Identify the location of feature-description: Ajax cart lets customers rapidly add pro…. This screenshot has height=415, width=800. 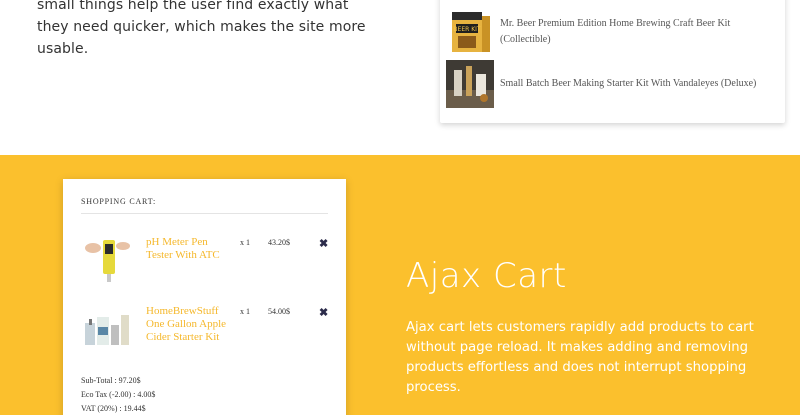
(580, 357).